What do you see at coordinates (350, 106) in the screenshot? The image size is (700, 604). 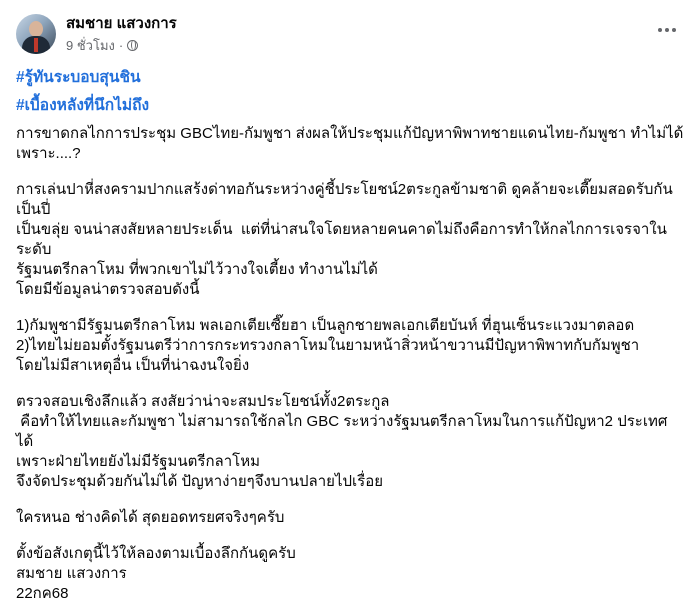 I see `hashtag-link: #เบื้องหลังที่นึกไม่ถึง` at bounding box center [350, 106].